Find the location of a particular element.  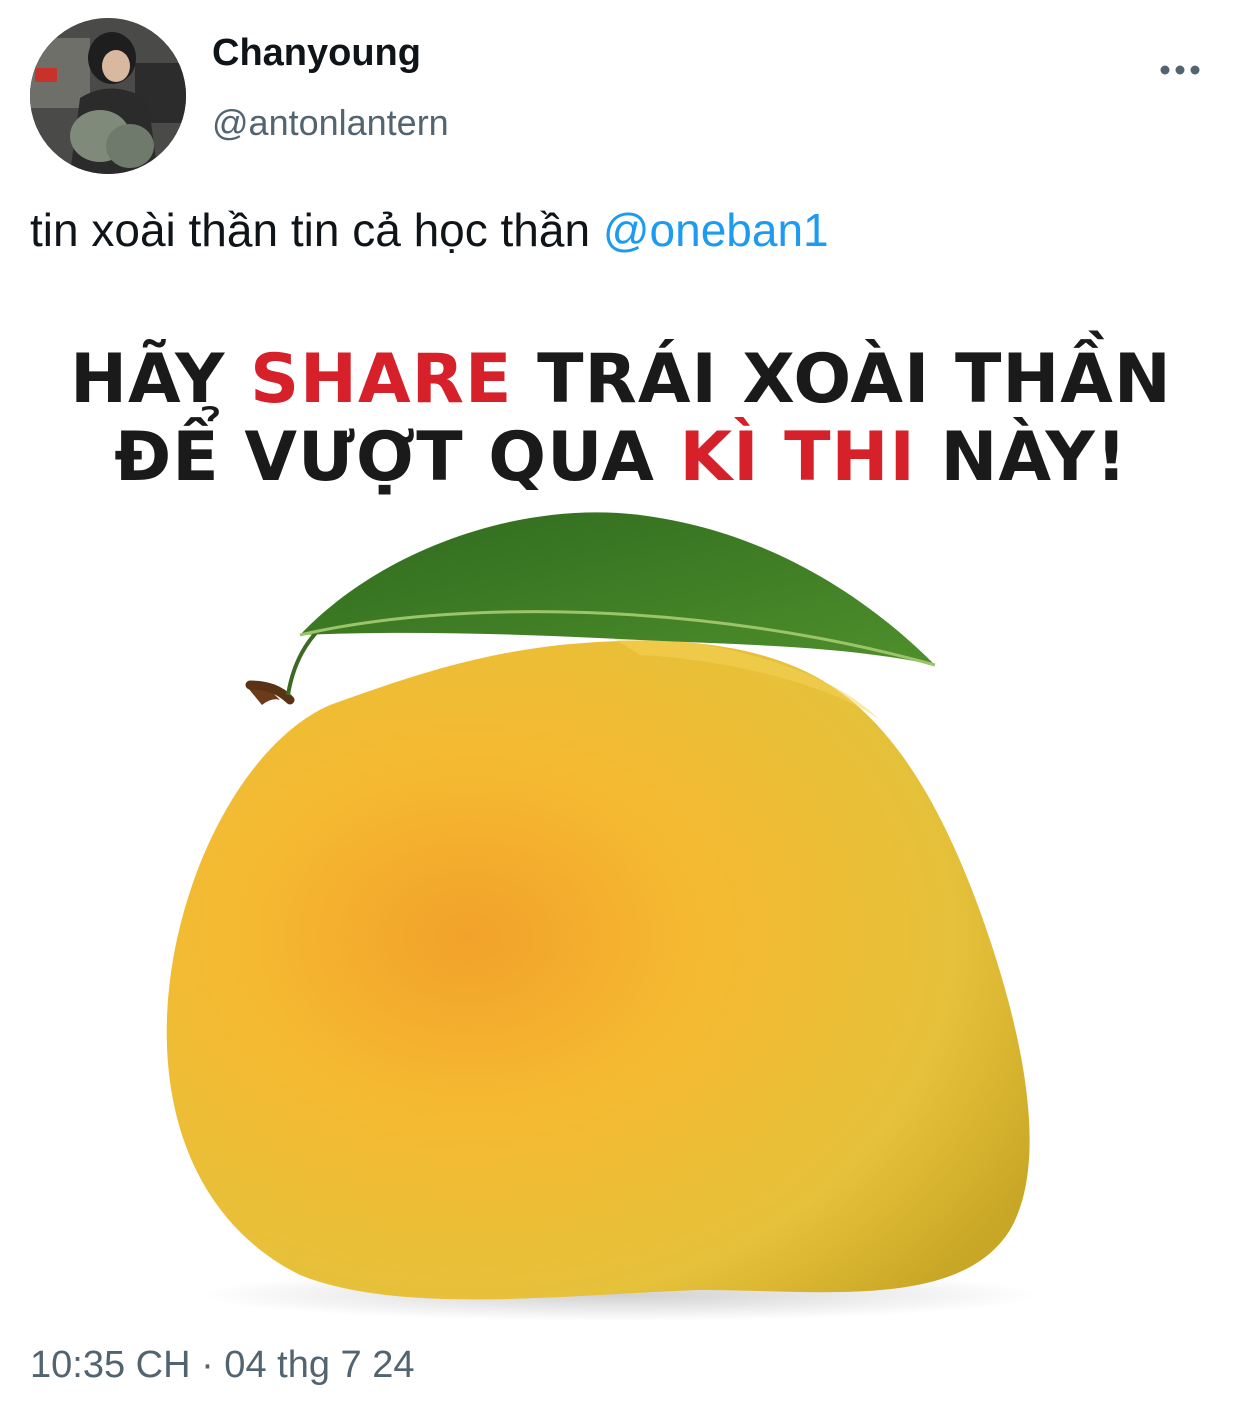

profile-photo is located at coordinates (108, 96).